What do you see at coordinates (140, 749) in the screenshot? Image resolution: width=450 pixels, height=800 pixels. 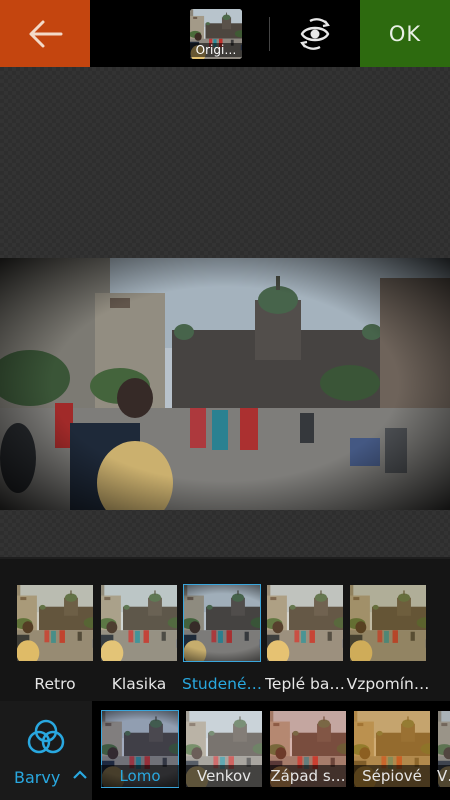 I see `sub-filter-lomo: Lomo` at bounding box center [140, 749].